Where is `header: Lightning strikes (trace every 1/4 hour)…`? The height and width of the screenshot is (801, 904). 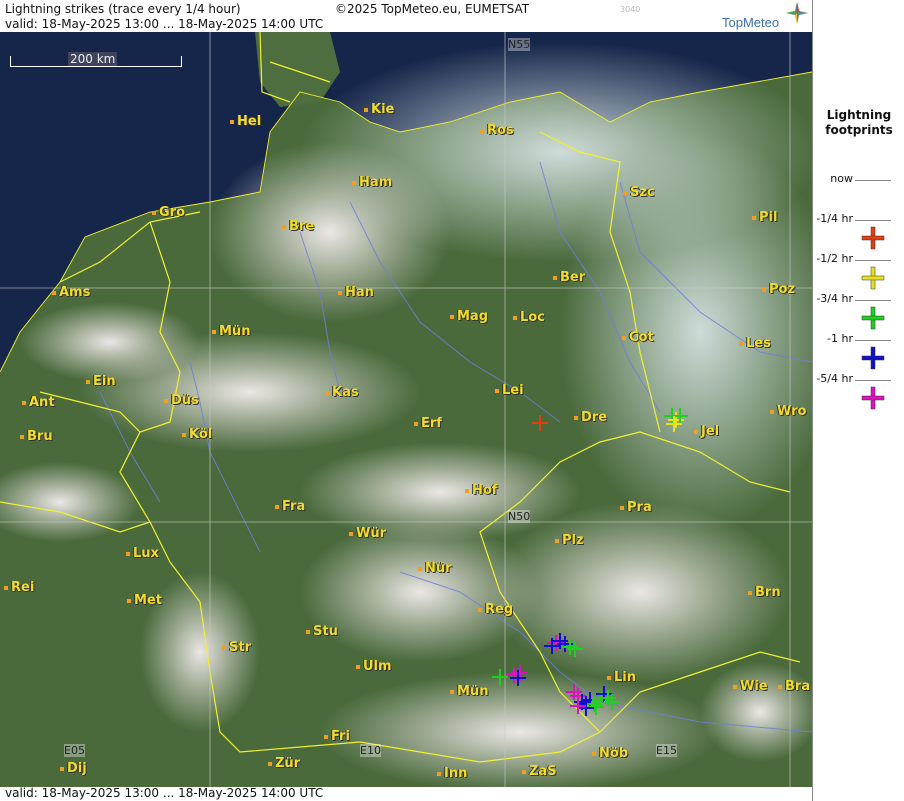 header: Lightning strikes (trace every 1/4 hour)… is located at coordinates (406, 16).